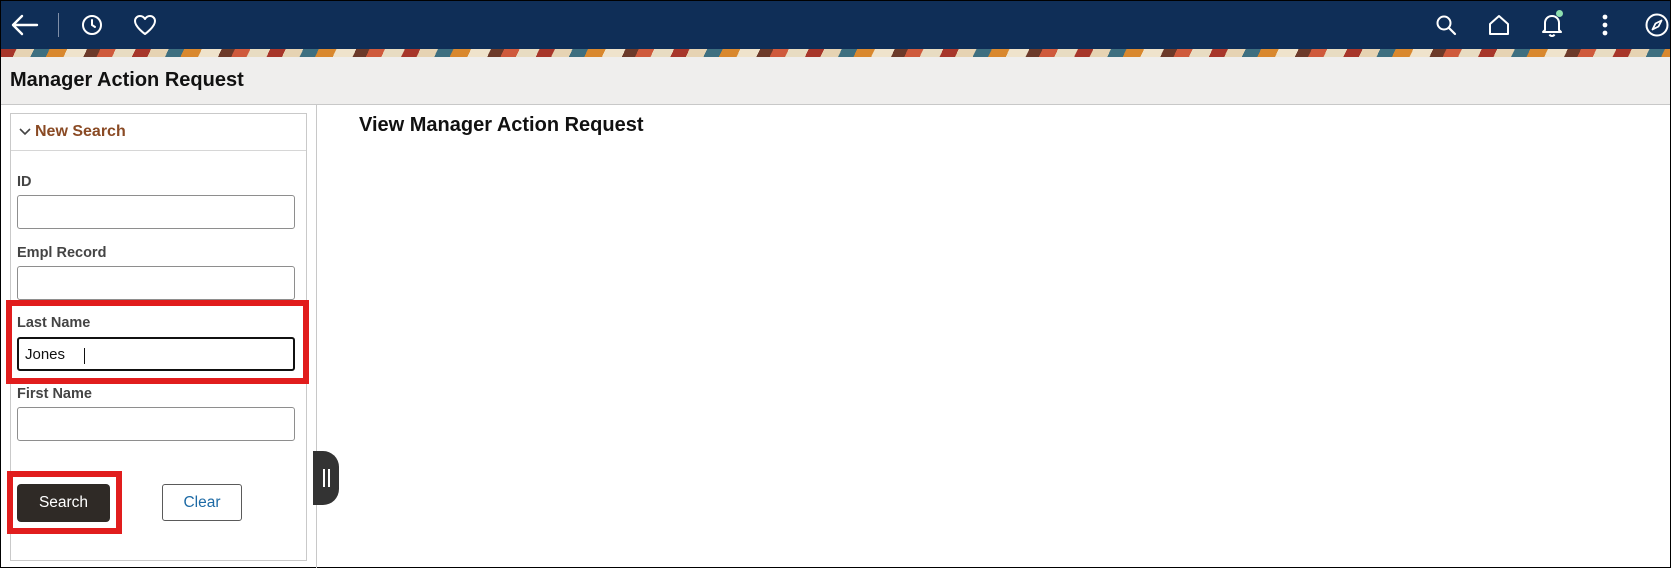 The image size is (1673, 570). Describe the element at coordinates (1559, 13) in the screenshot. I see `notification-dot-icon` at that location.